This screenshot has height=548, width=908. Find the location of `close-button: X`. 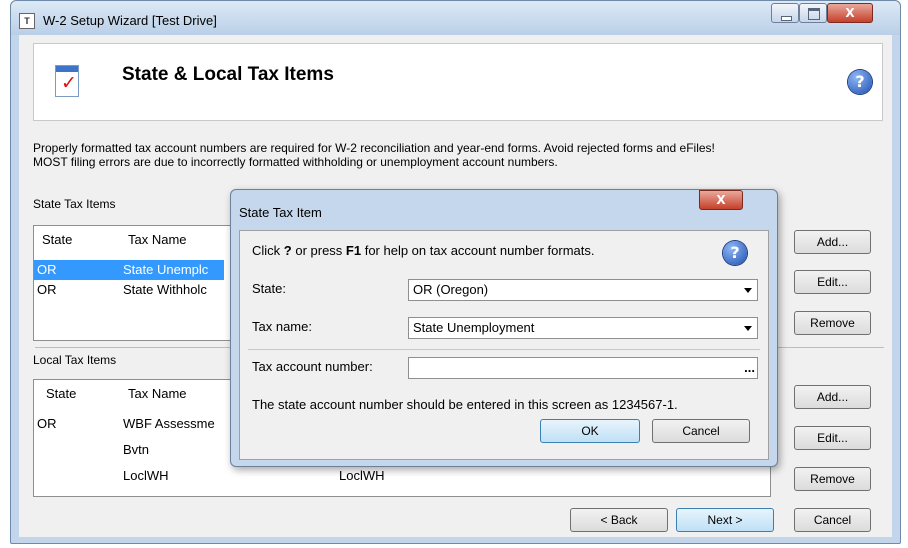

close-button: X is located at coordinates (850, 13).